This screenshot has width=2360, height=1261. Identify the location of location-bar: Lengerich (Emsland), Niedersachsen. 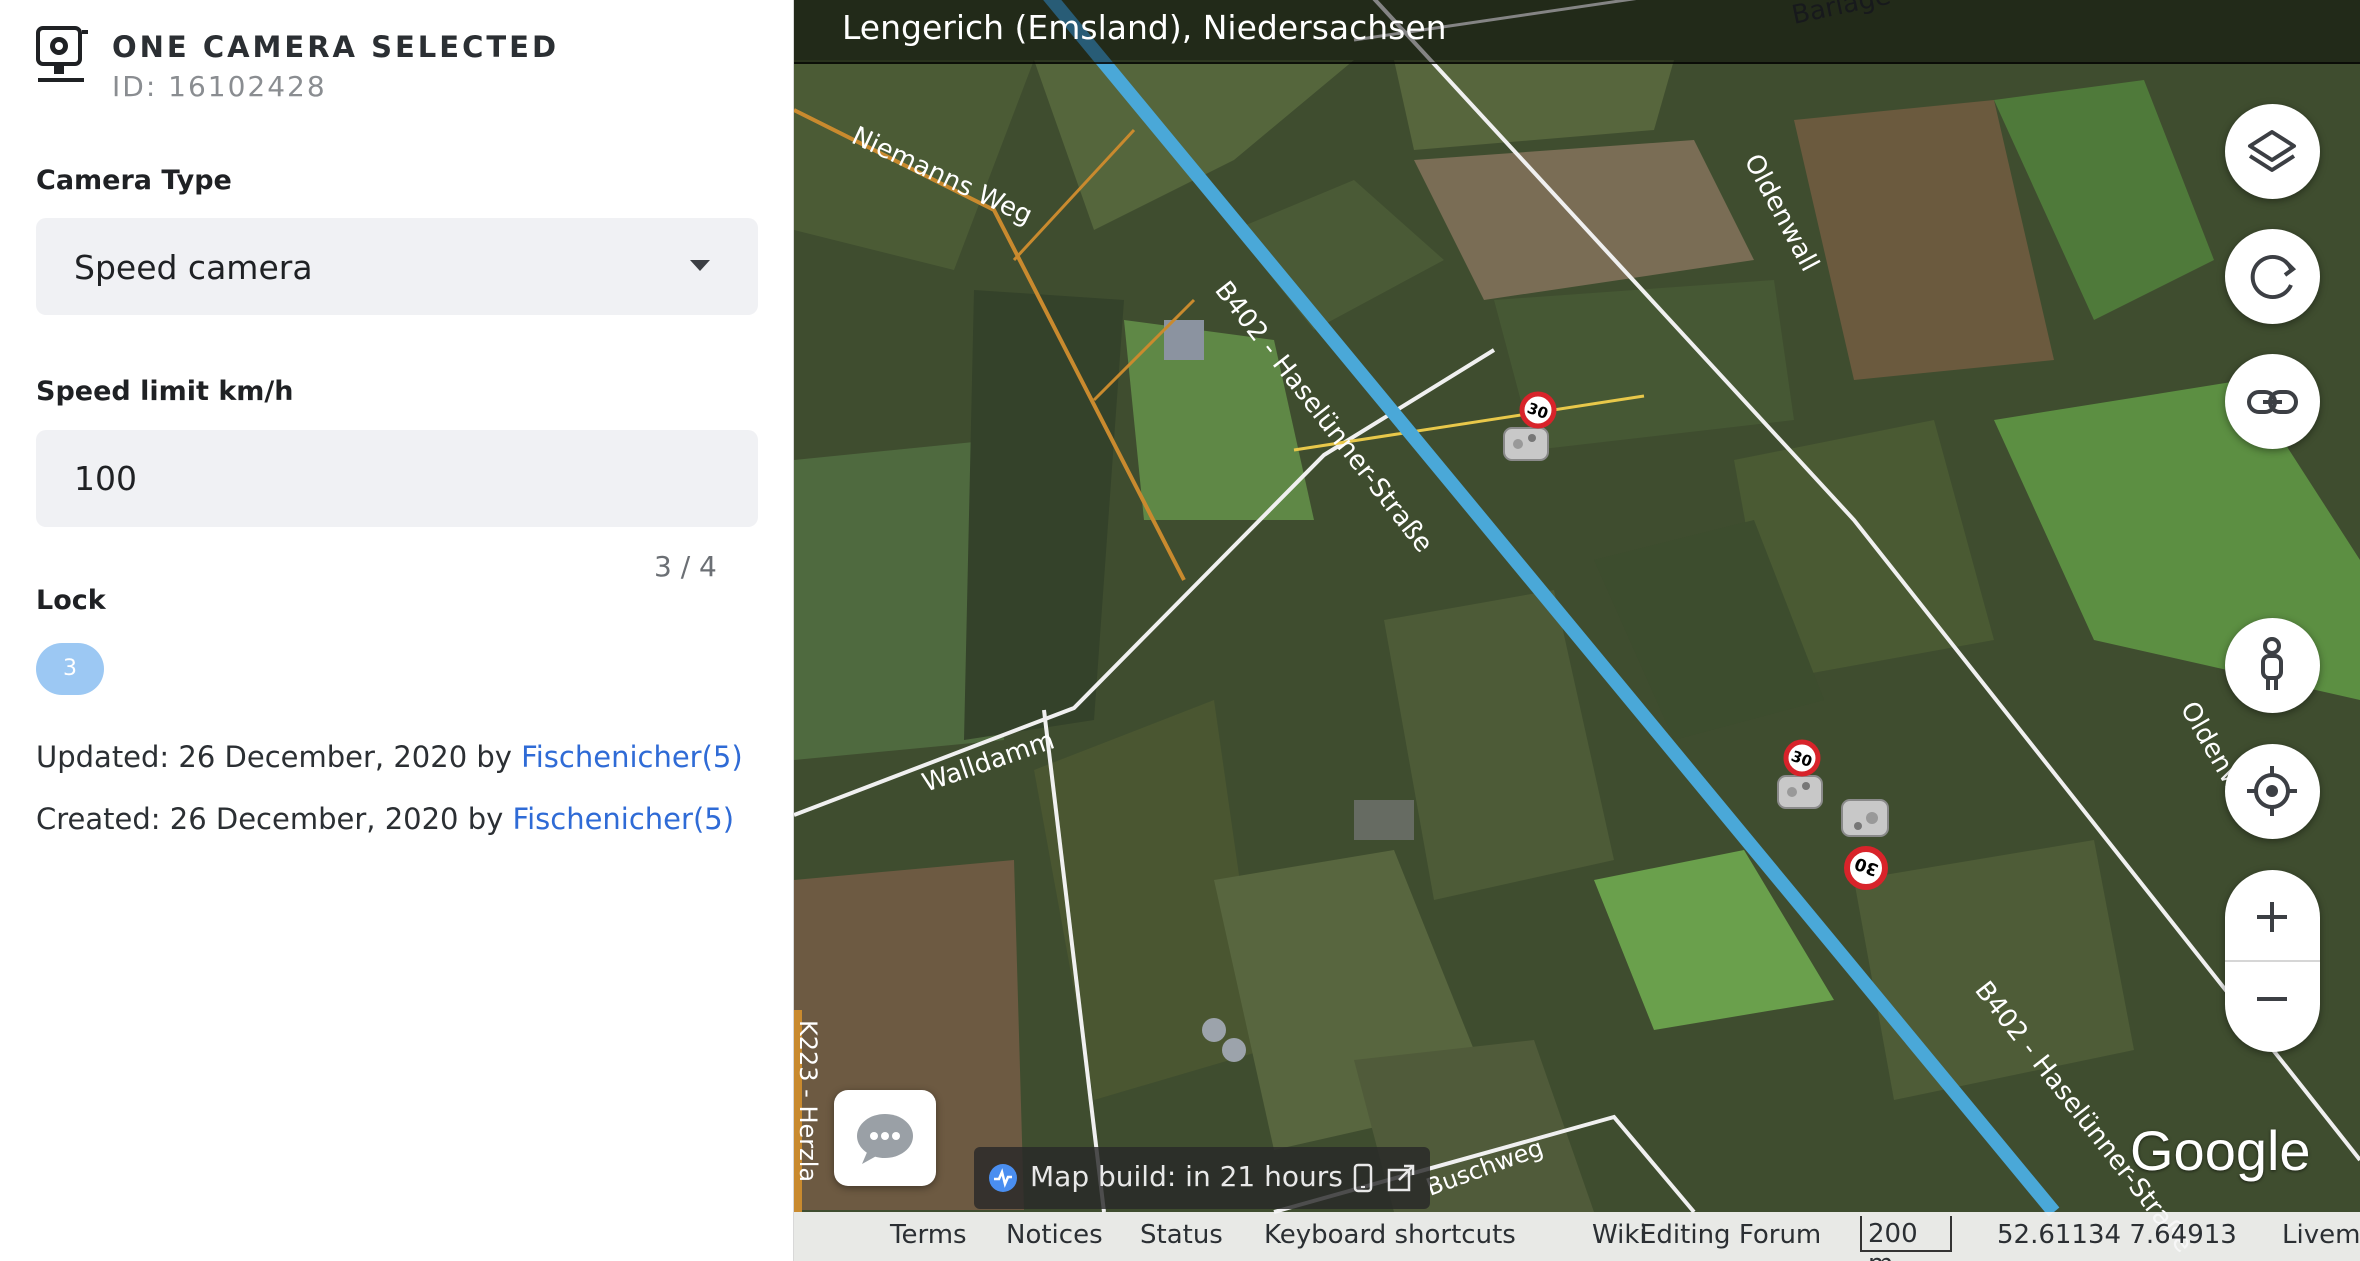
(1577, 32).